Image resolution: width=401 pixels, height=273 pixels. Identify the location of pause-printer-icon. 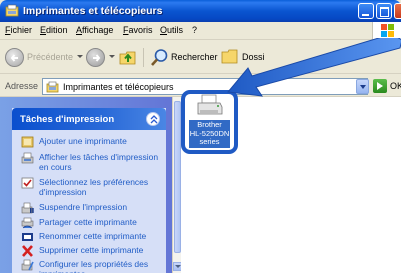
(27, 208).